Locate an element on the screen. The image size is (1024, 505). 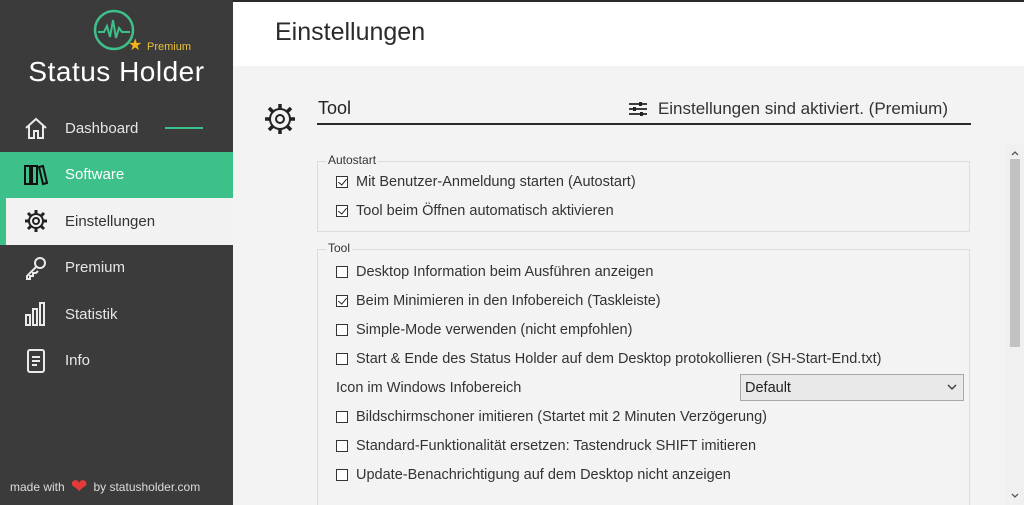
sidebar-item-label: Premium is located at coordinates (95, 268).